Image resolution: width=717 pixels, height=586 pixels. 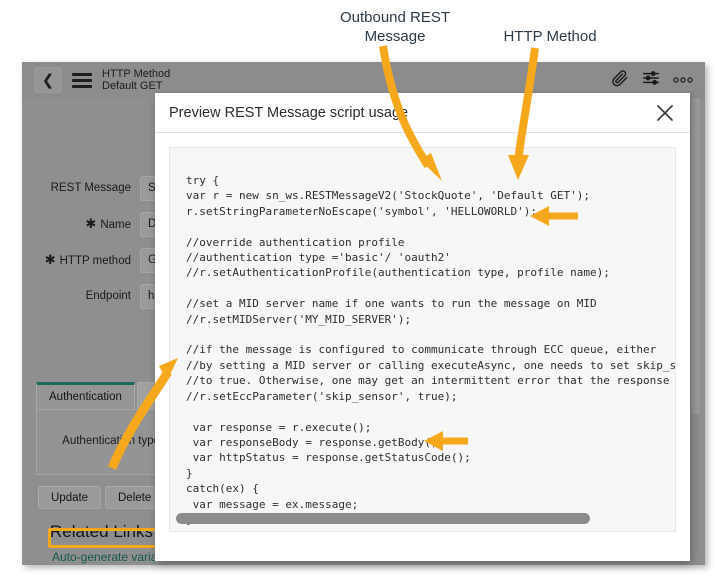 I want to click on modal-header: Preview REST Message script usage, so click(x=422, y=113).